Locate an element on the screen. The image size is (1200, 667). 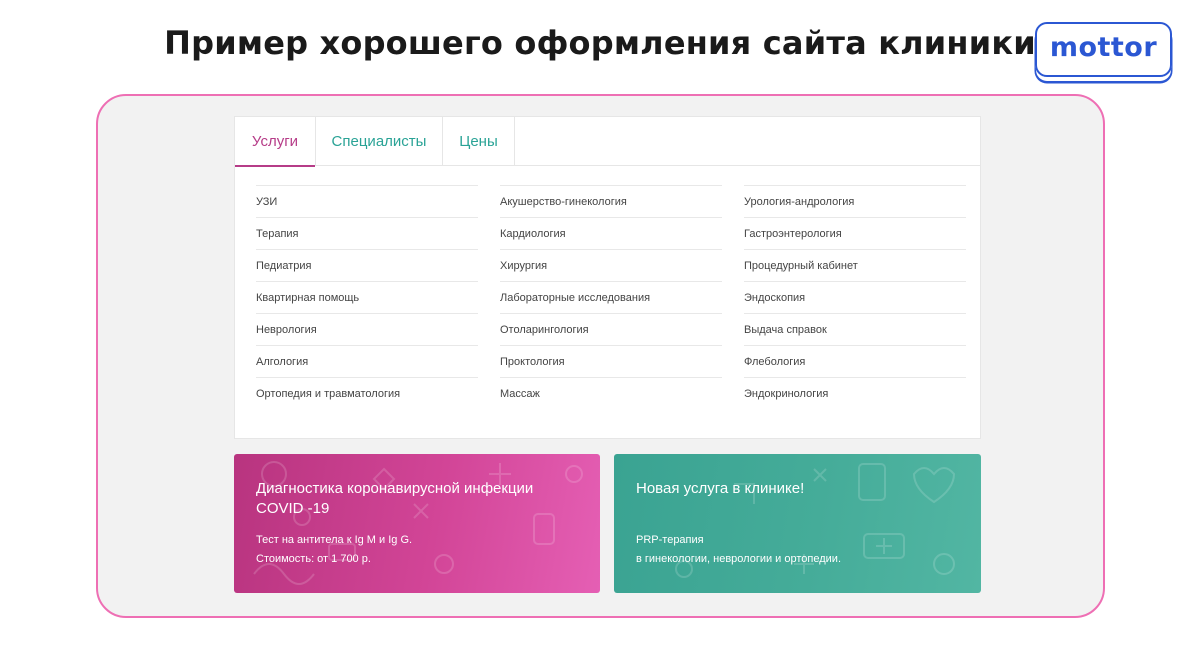
service-link: Флебология is located at coordinates (855, 361).